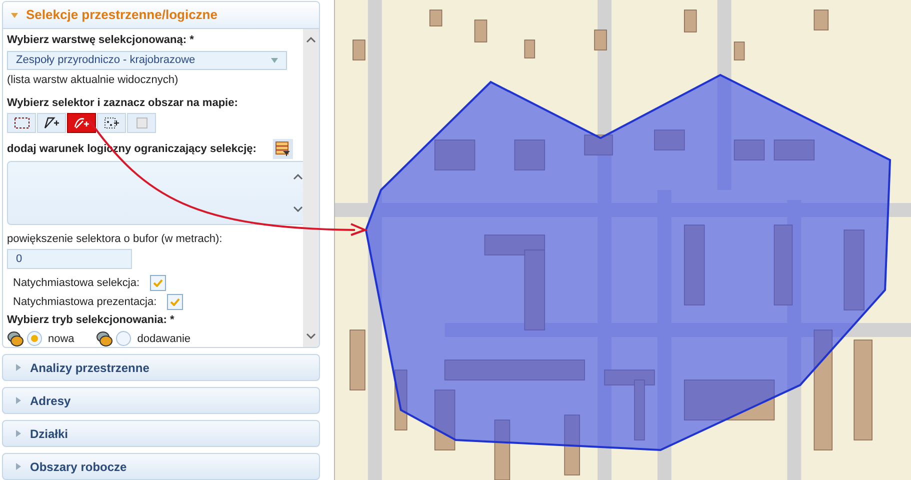 This screenshot has height=480, width=911. I want to click on buffer-label: powiększenie selektora o bufor (w metrach):, so click(115, 239).